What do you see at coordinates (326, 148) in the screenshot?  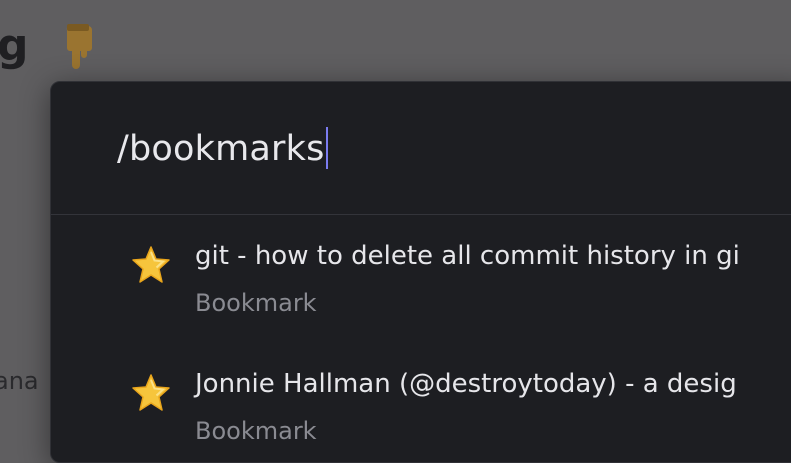 I see `text-caret` at bounding box center [326, 148].